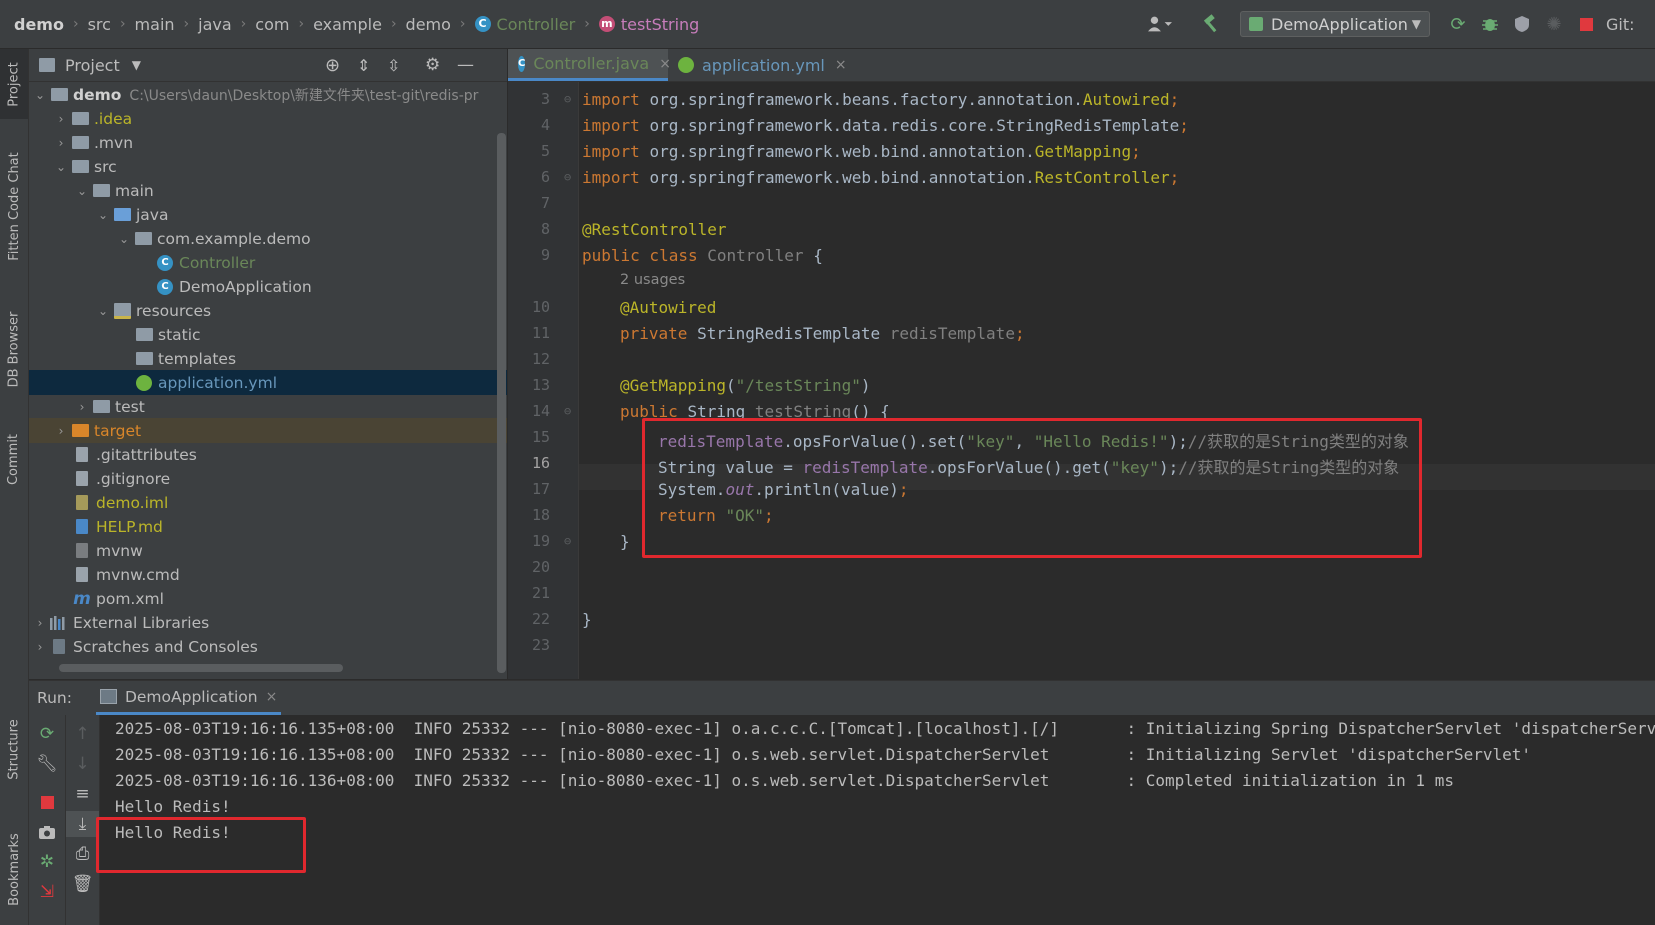  Describe the element at coordinates (1522, 24) in the screenshot. I see `coverage-icon` at that location.